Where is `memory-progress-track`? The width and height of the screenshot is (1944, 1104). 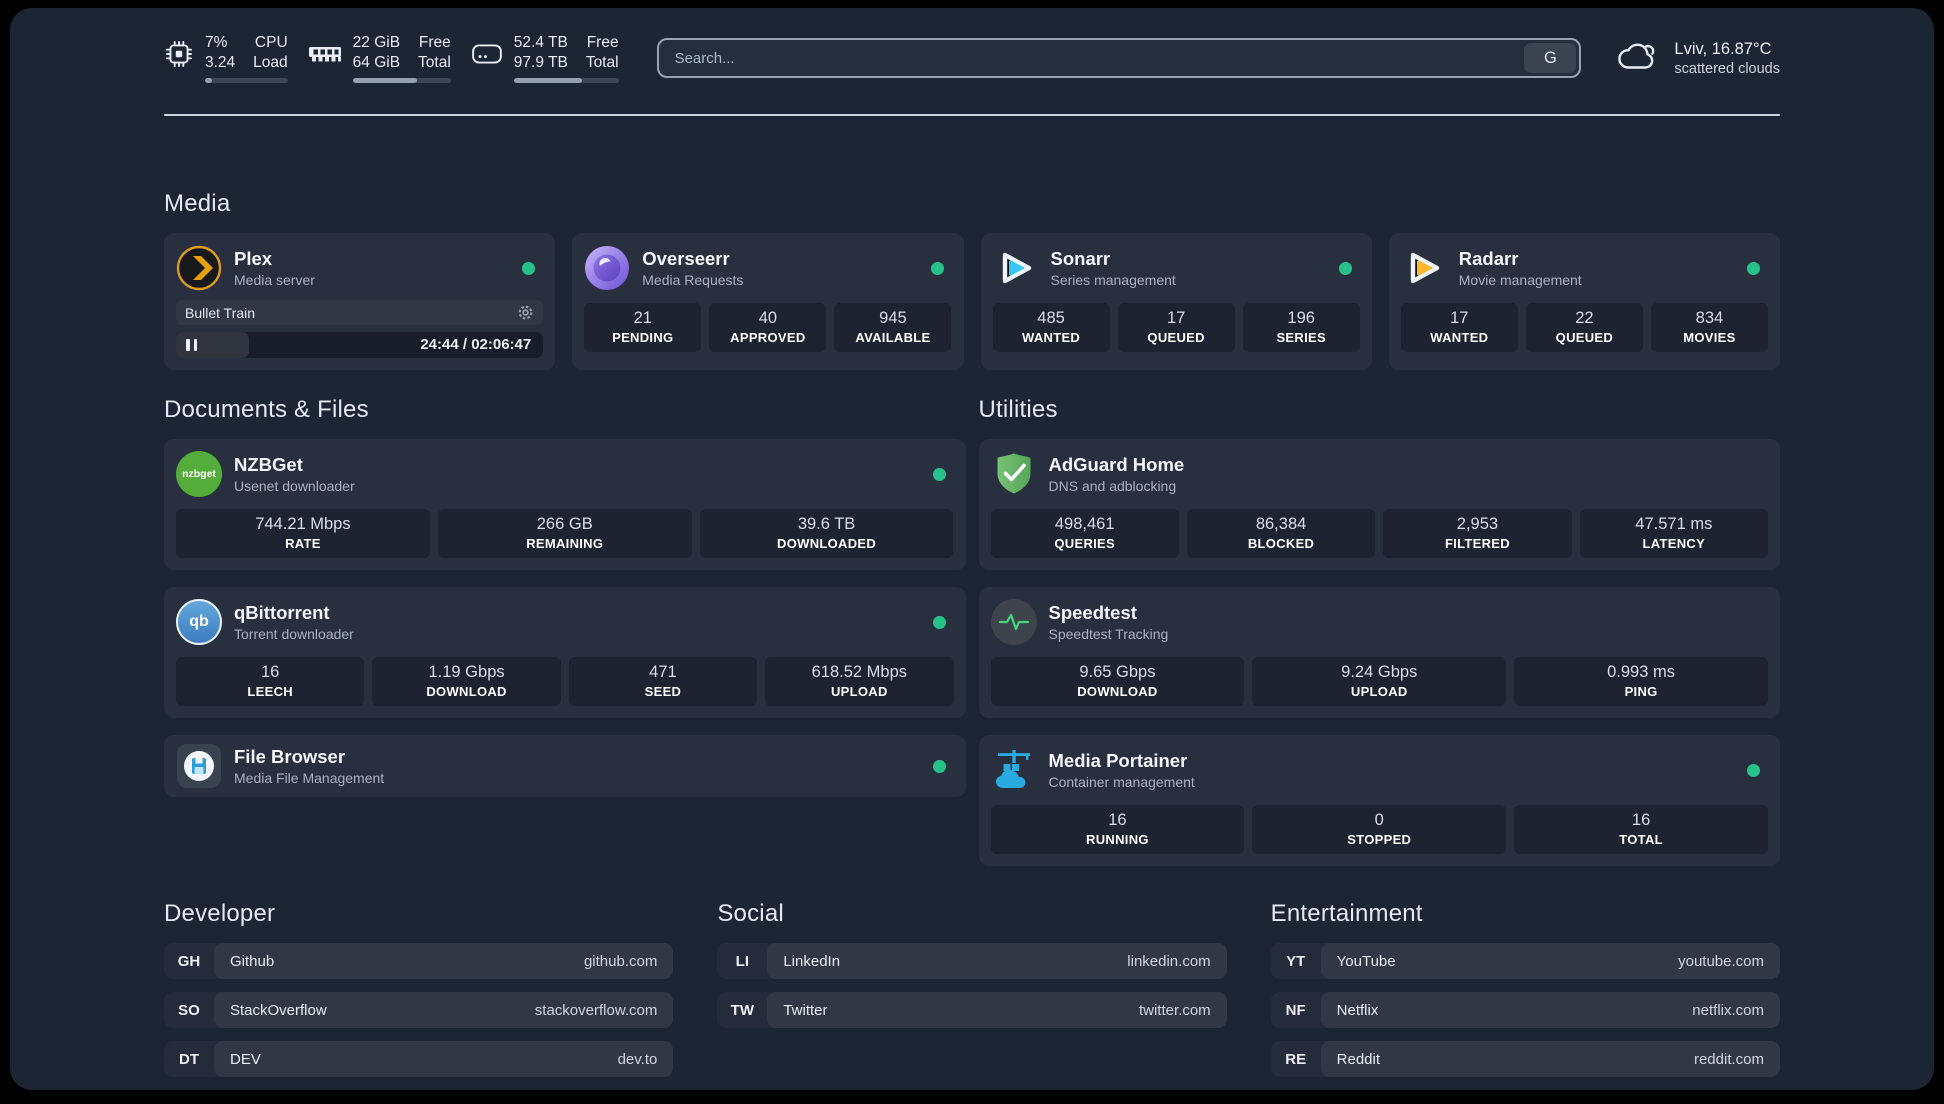
memory-progress-track is located at coordinates (401, 81).